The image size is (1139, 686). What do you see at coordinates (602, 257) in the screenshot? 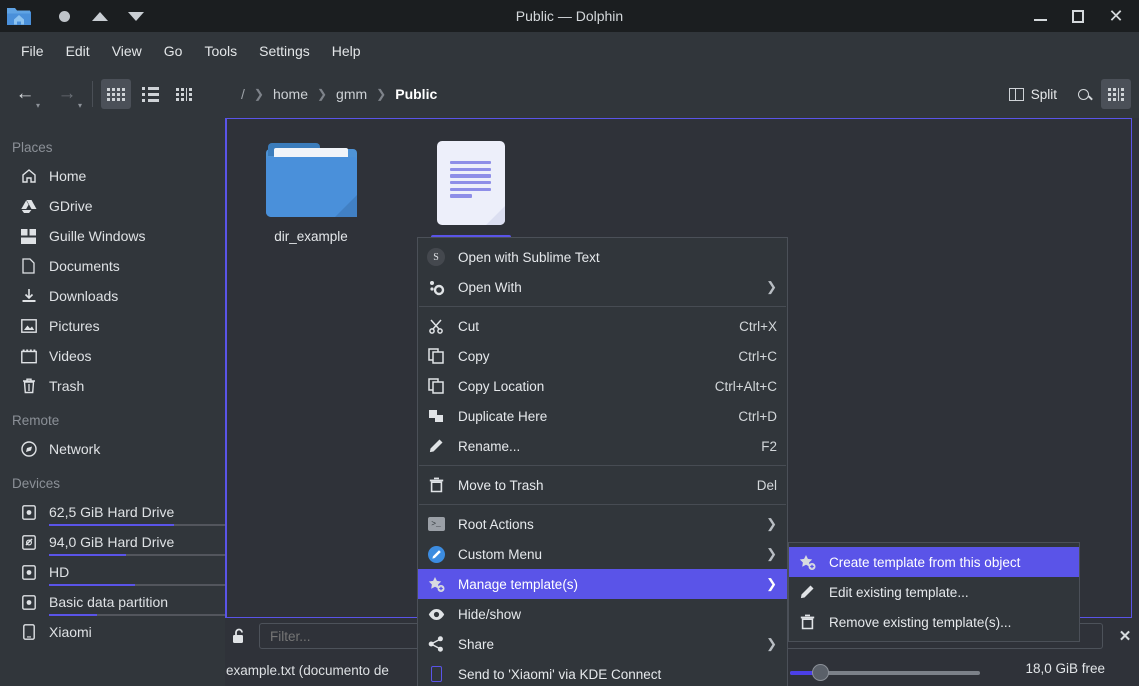
I see `context-menu-item-open-with-sublime: S Open with Sublime Text` at bounding box center [602, 257].